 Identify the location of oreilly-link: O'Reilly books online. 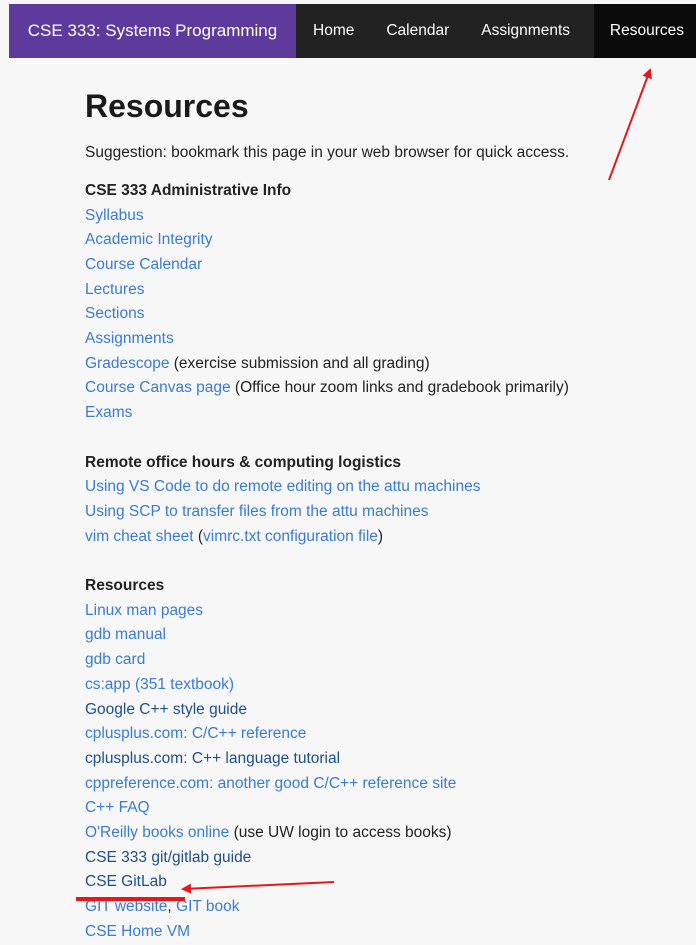
(157, 832).